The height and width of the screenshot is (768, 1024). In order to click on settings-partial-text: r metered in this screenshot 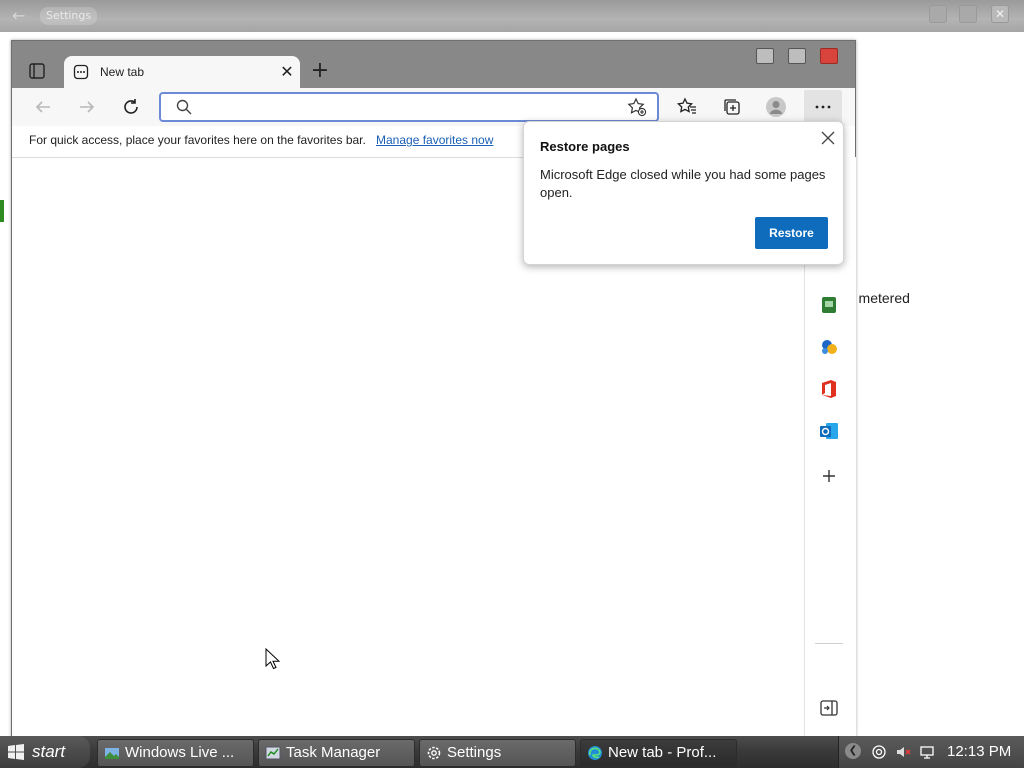, I will do `click(880, 298)`.